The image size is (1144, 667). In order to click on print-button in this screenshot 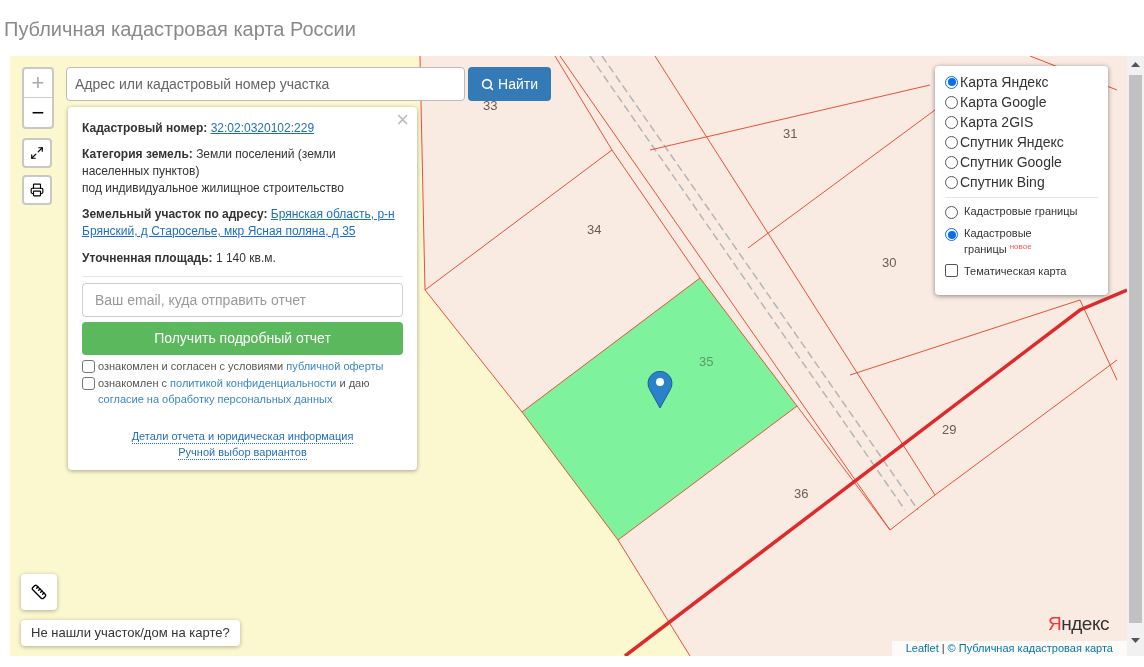, I will do `click(37, 190)`.